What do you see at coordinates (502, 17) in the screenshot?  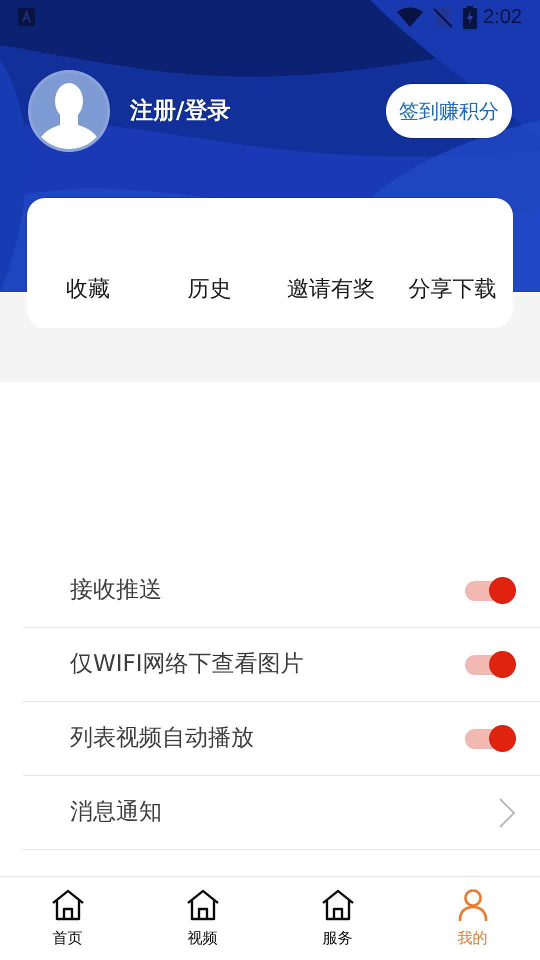 I see `status-time: 2:02` at bounding box center [502, 17].